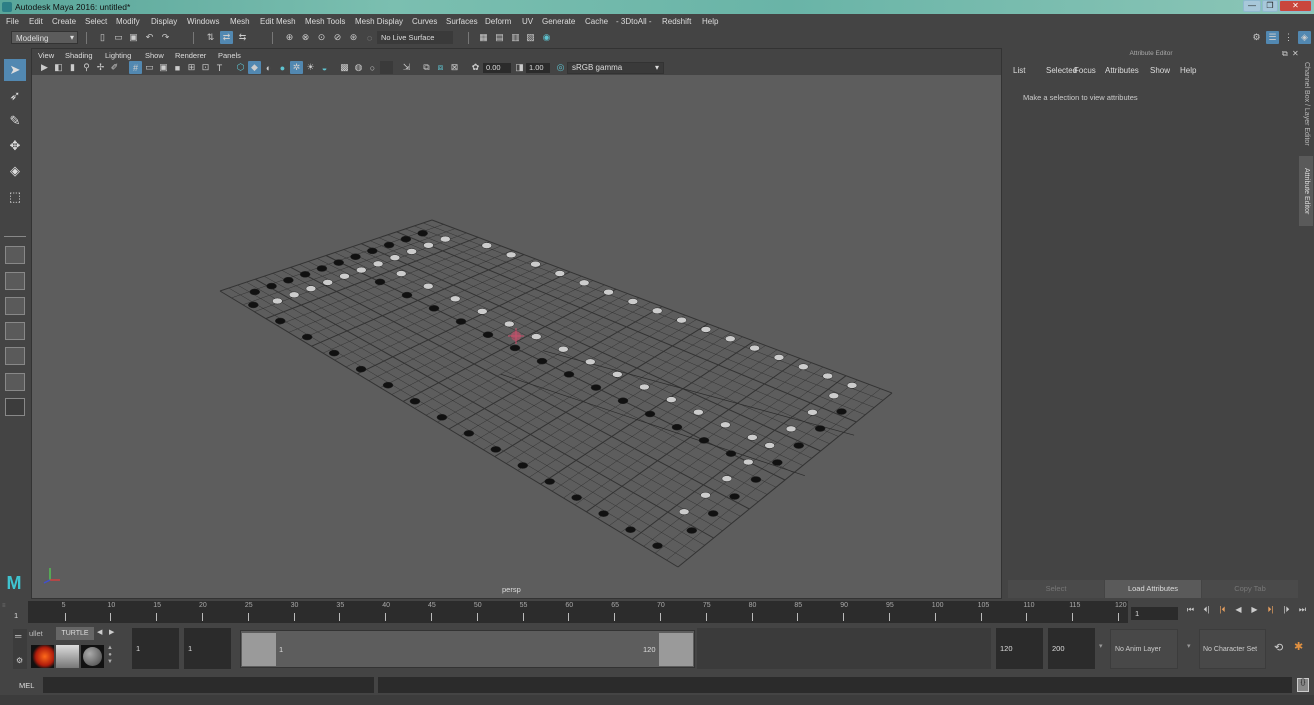 Image resolution: width=1314 pixels, height=705 pixels. I want to click on redo-icon: ↷, so click(165, 37).